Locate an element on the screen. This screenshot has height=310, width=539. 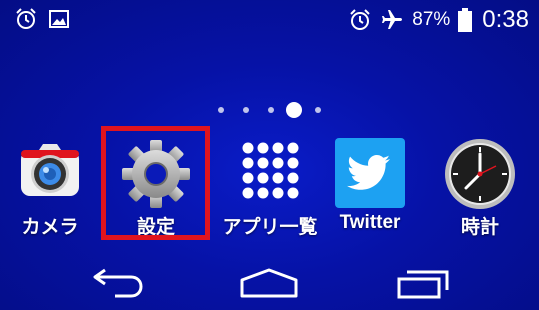
app-drawer-icon is located at coordinates (270, 170).